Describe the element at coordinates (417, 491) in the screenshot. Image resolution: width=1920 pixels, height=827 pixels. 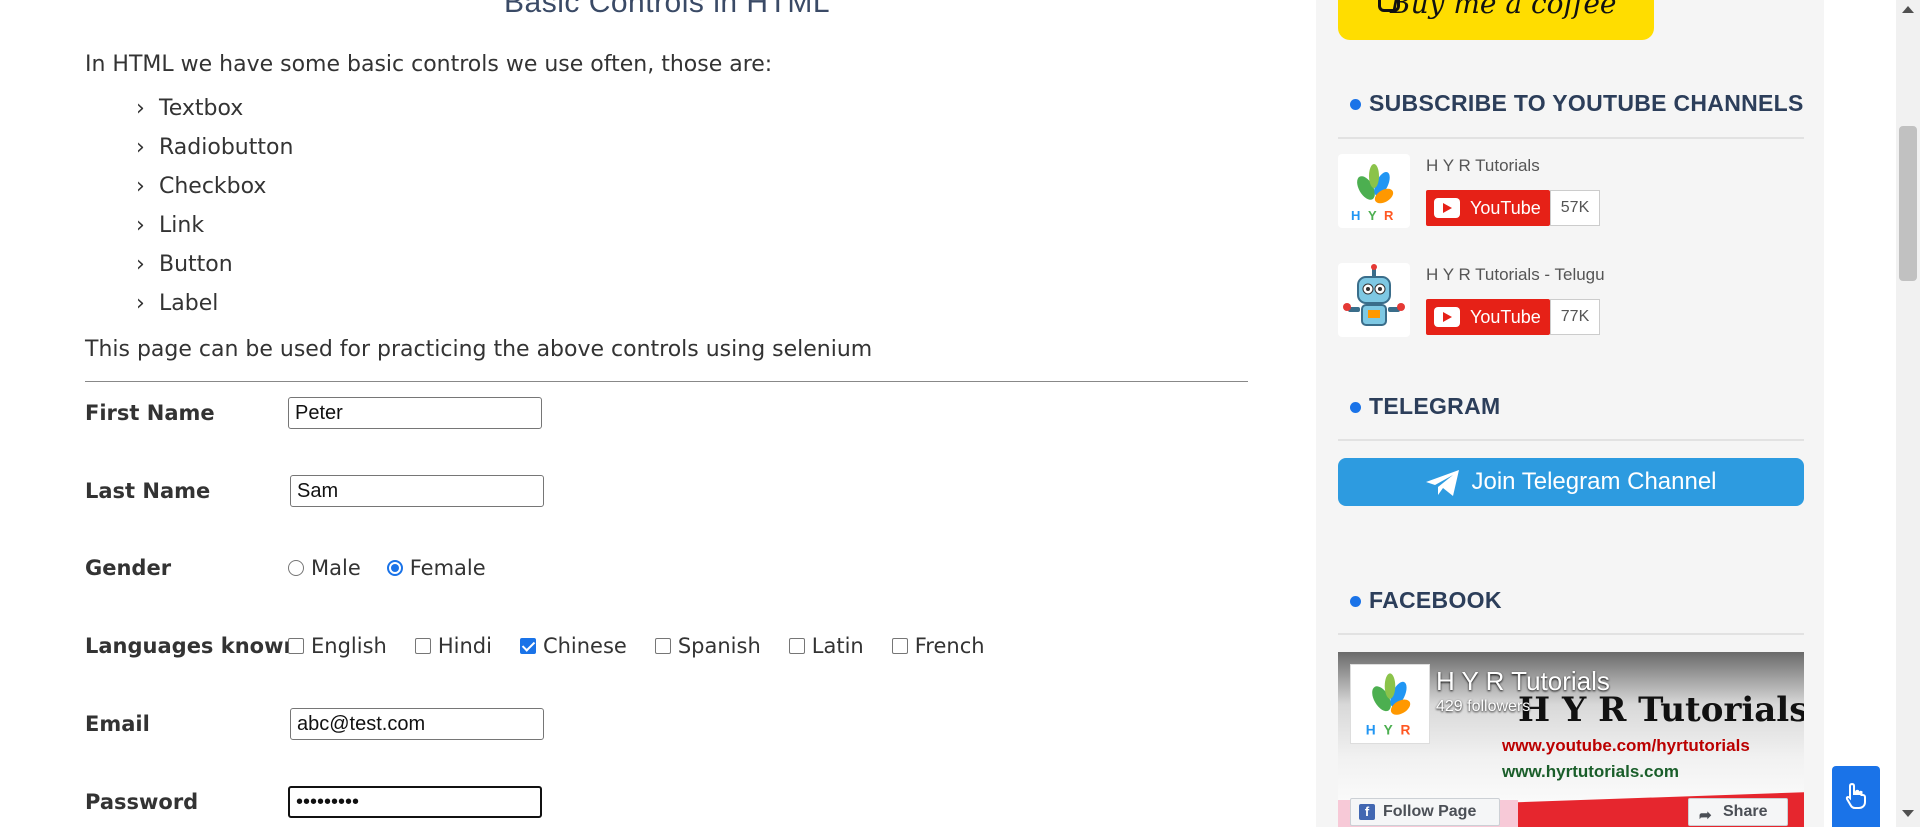
I see `last-name-input` at that location.